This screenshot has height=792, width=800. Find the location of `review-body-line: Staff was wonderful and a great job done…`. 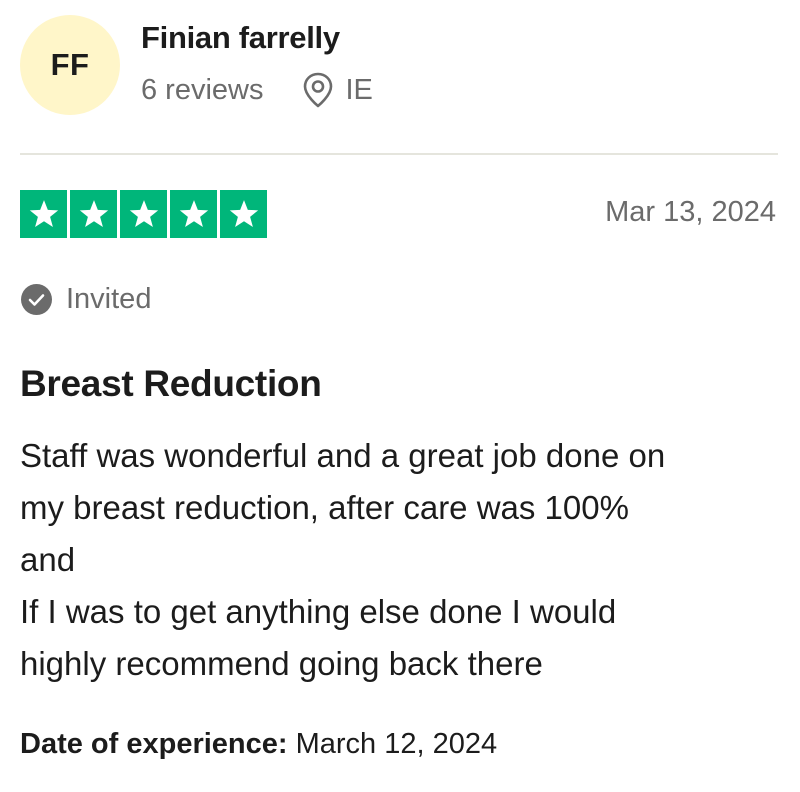

review-body-line: Staff was wonderful and a great job done… is located at coordinates (343, 455).